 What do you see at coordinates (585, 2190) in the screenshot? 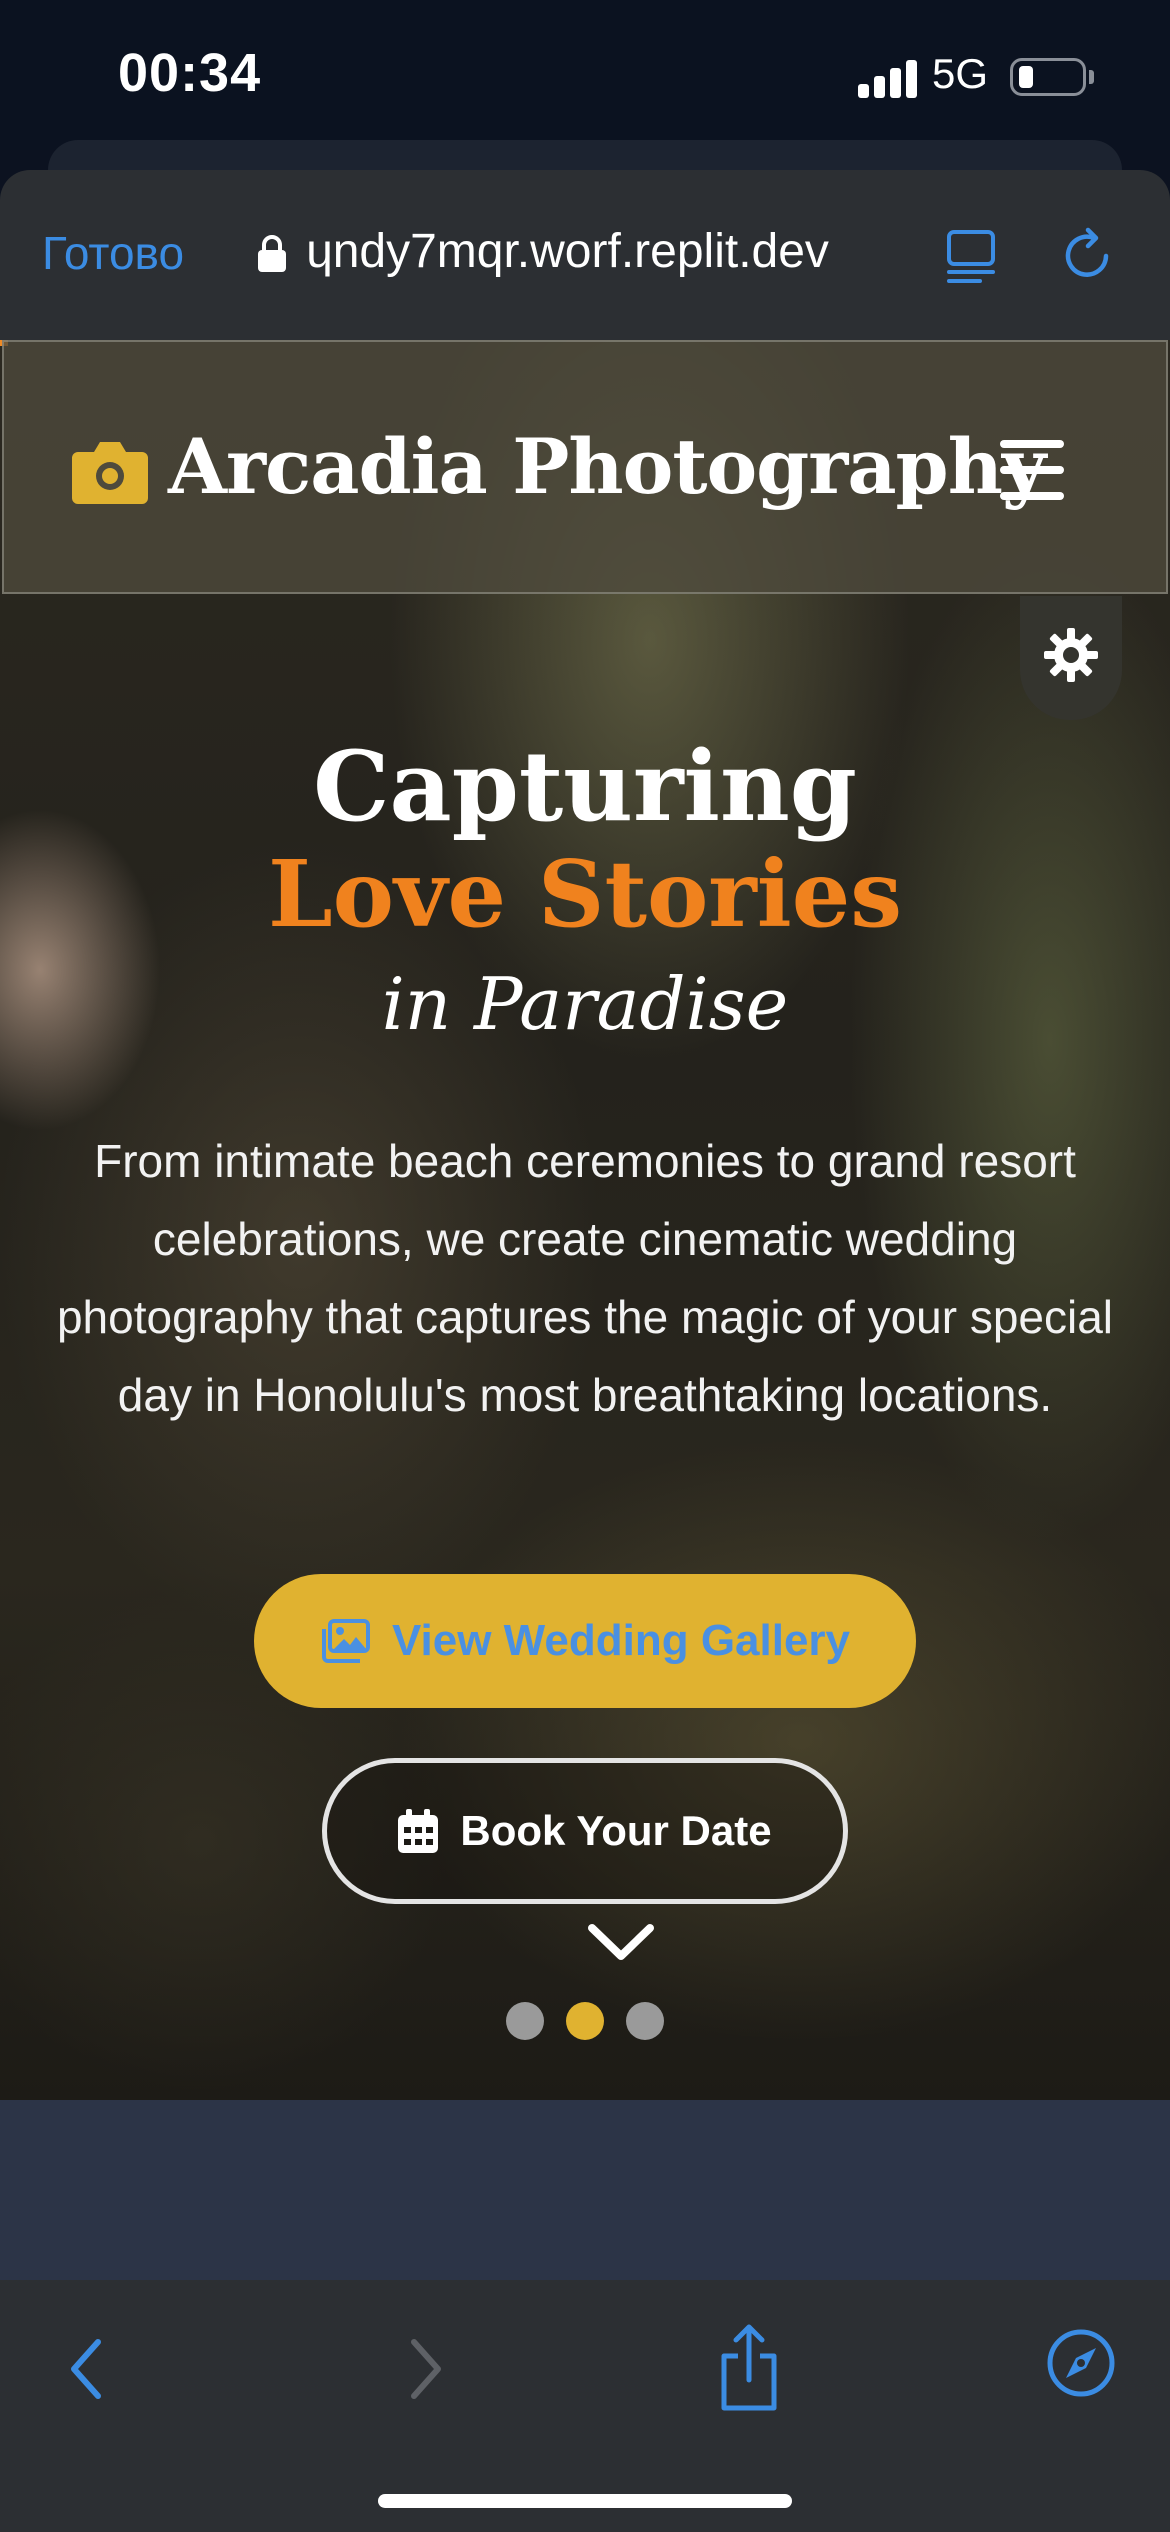
I see `next-section` at bounding box center [585, 2190].